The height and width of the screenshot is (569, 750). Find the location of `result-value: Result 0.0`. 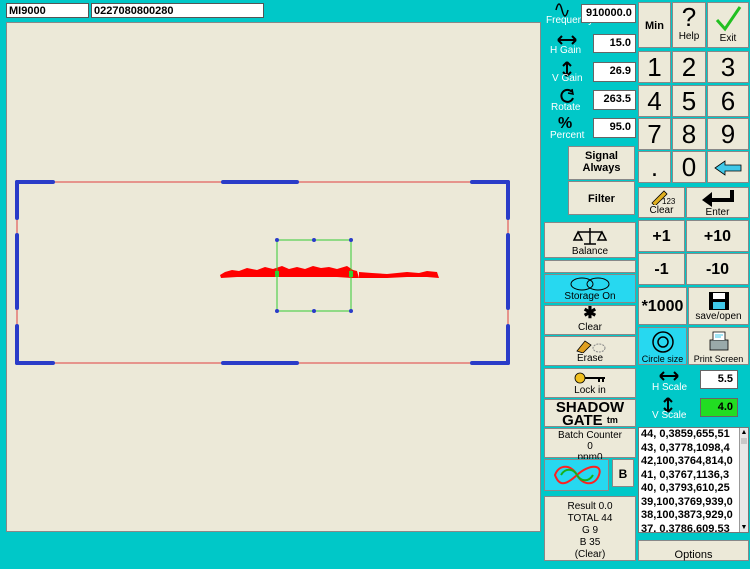

result-value: Result 0.0 is located at coordinates (590, 507).